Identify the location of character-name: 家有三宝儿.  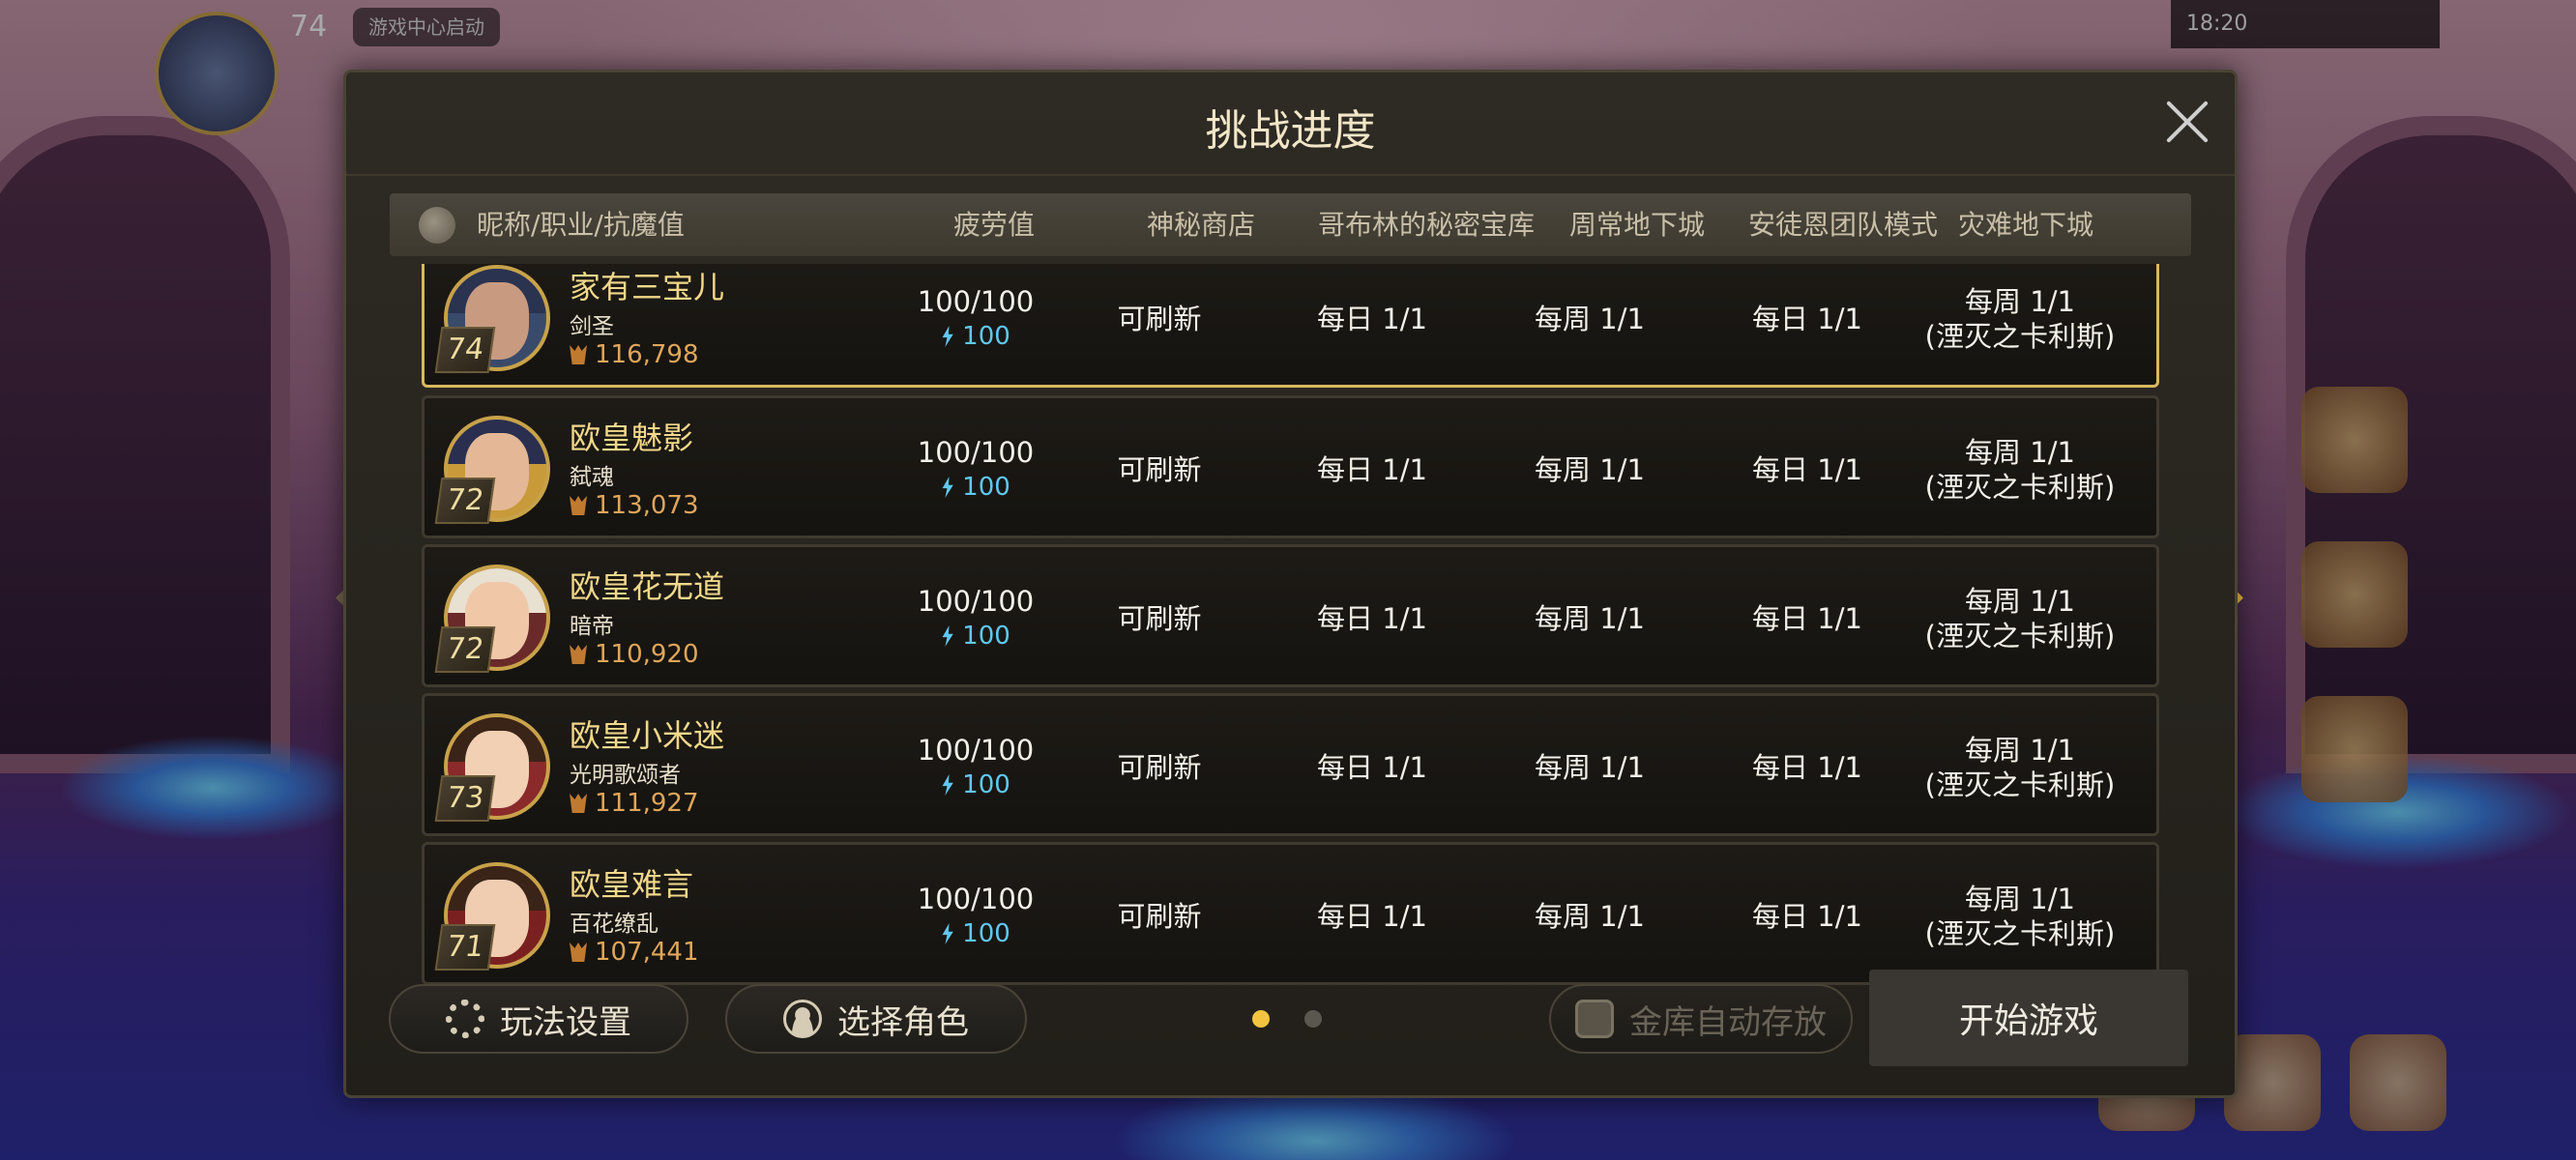
(647, 287).